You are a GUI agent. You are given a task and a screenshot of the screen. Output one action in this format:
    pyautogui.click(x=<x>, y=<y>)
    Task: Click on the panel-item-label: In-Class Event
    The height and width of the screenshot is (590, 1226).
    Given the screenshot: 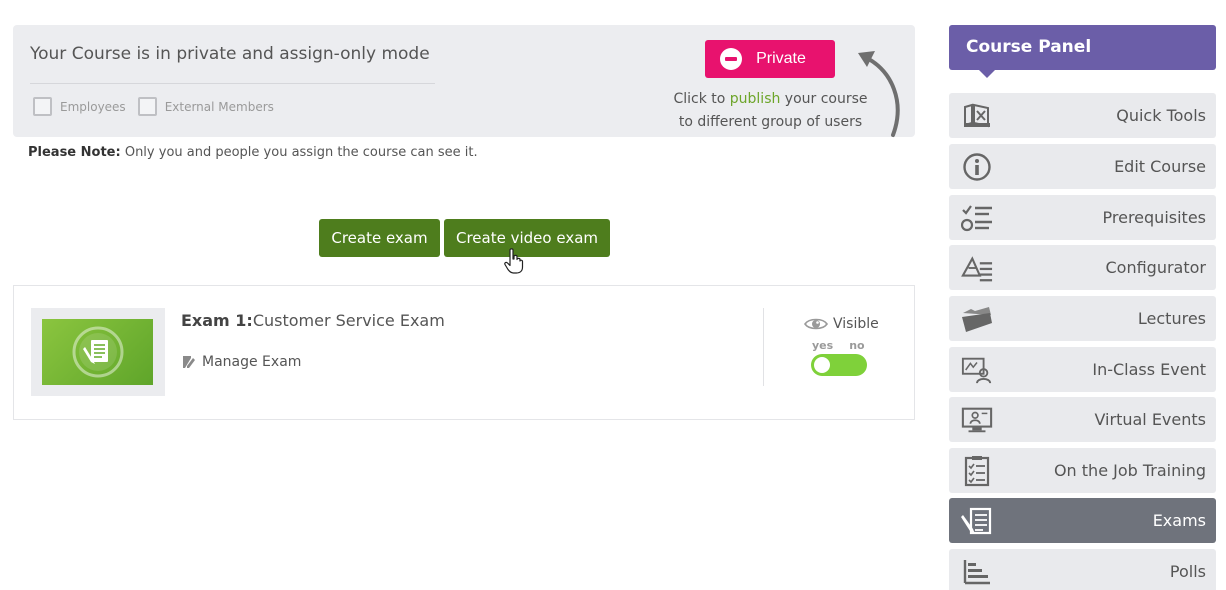 What is the action you would take?
    pyautogui.click(x=1149, y=369)
    